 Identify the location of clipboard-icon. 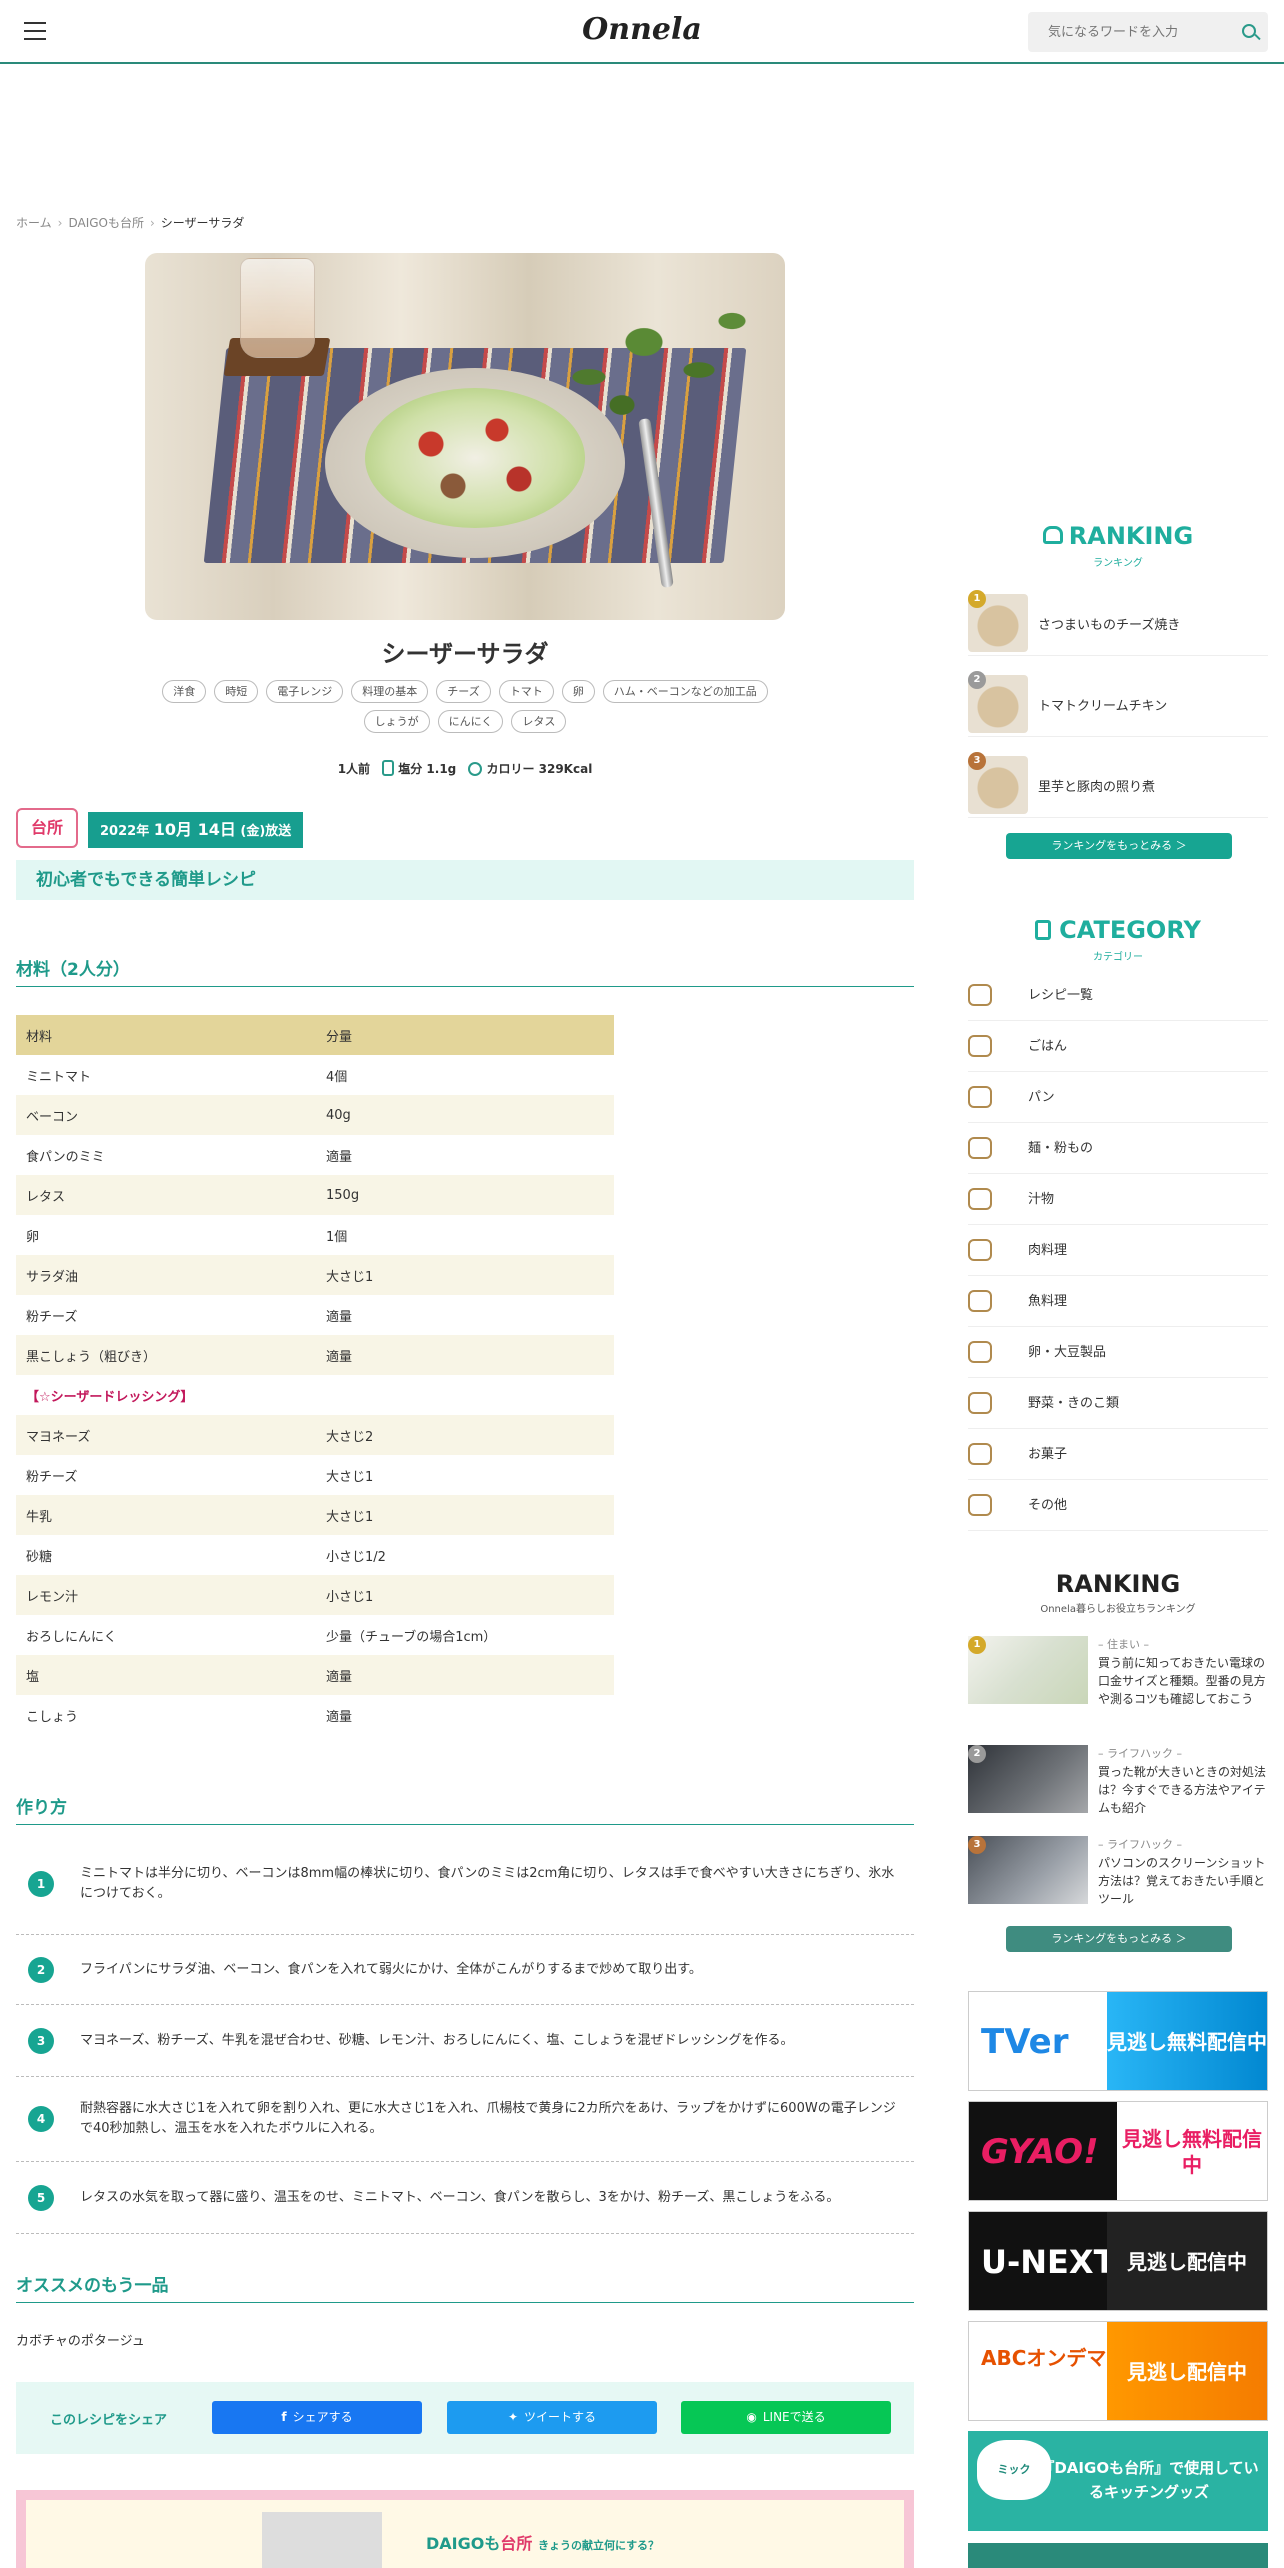
(1043, 930).